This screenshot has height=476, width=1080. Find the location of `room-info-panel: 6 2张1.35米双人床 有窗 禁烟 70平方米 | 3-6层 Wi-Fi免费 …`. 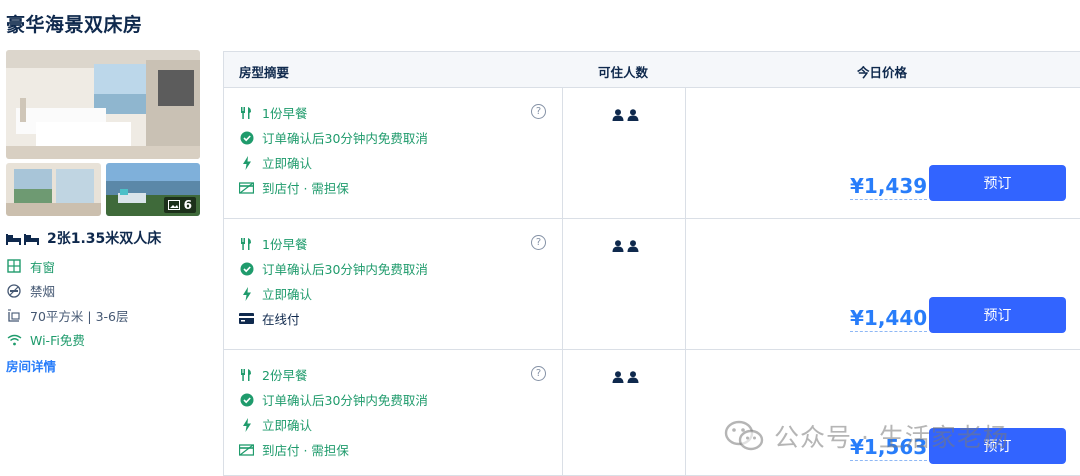

room-info-panel: 6 2张1.35米双人床 有窗 禁烟 70平方米 | 3-6层 Wi-Fi免费 … is located at coordinates (103, 212).